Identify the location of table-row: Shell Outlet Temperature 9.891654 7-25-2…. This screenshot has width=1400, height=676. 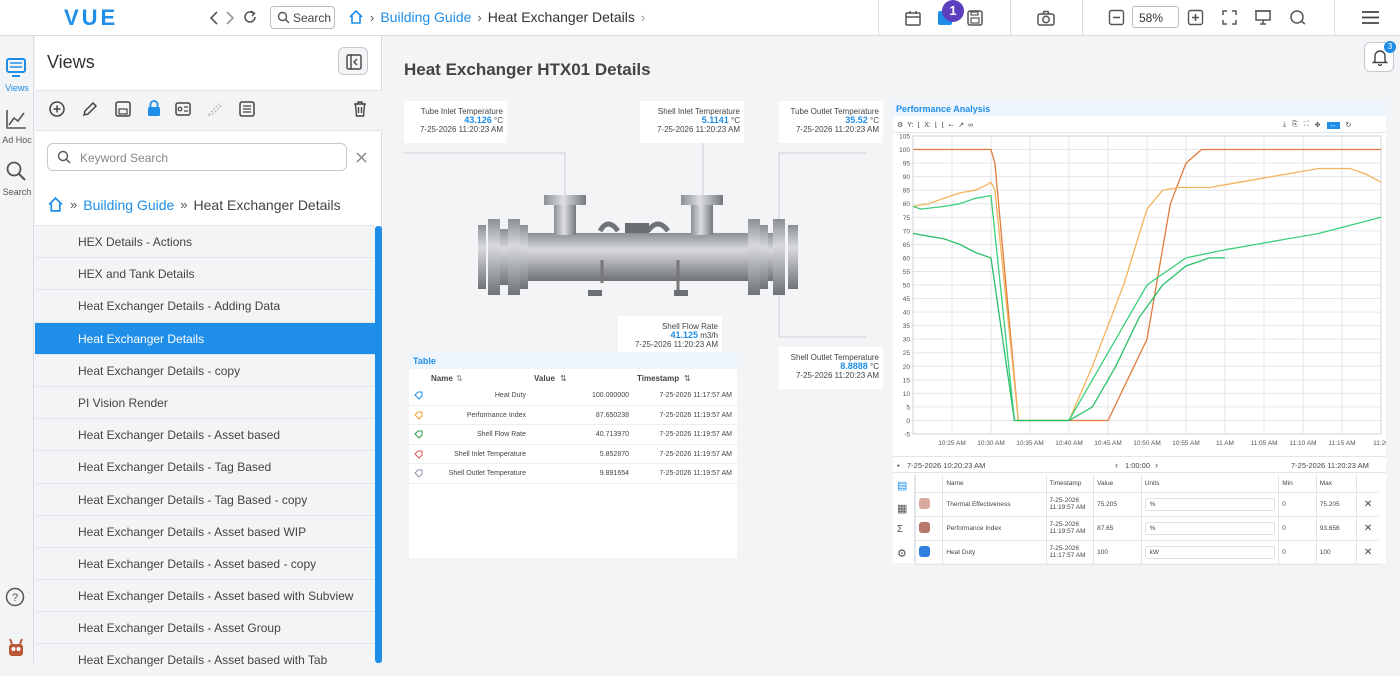
(573, 474).